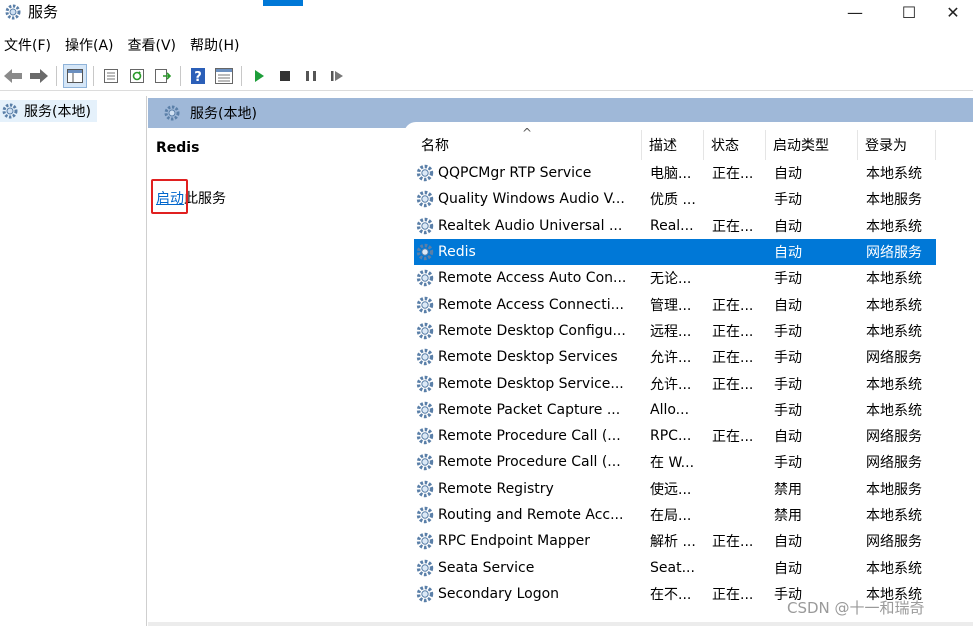 The image size is (973, 626). I want to click on minimize-button: —, so click(855, 12).